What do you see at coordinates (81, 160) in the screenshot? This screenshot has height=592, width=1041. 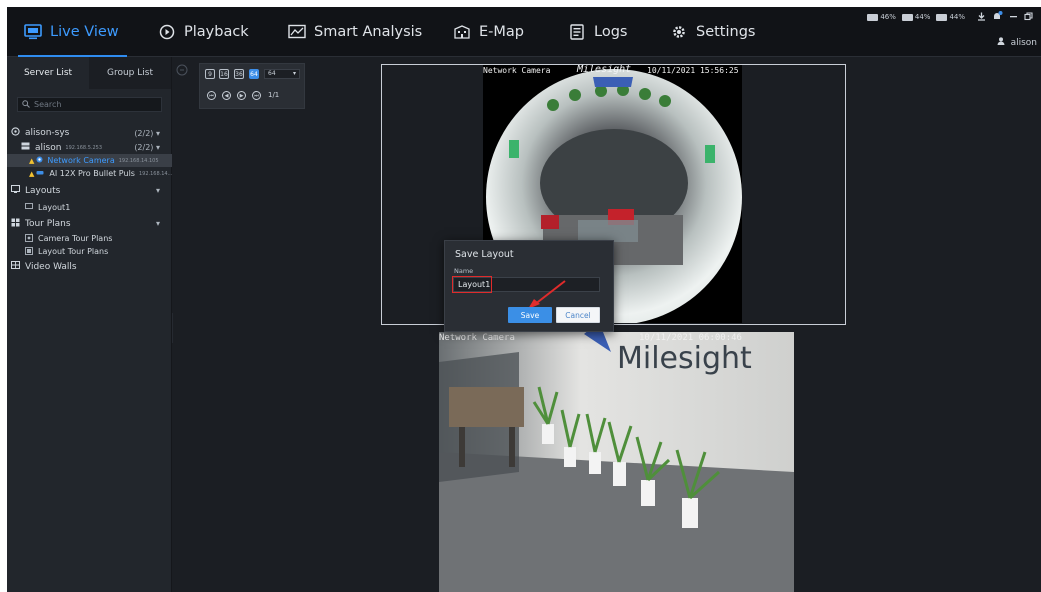 I see `camera-name: Network Camera` at bounding box center [81, 160].